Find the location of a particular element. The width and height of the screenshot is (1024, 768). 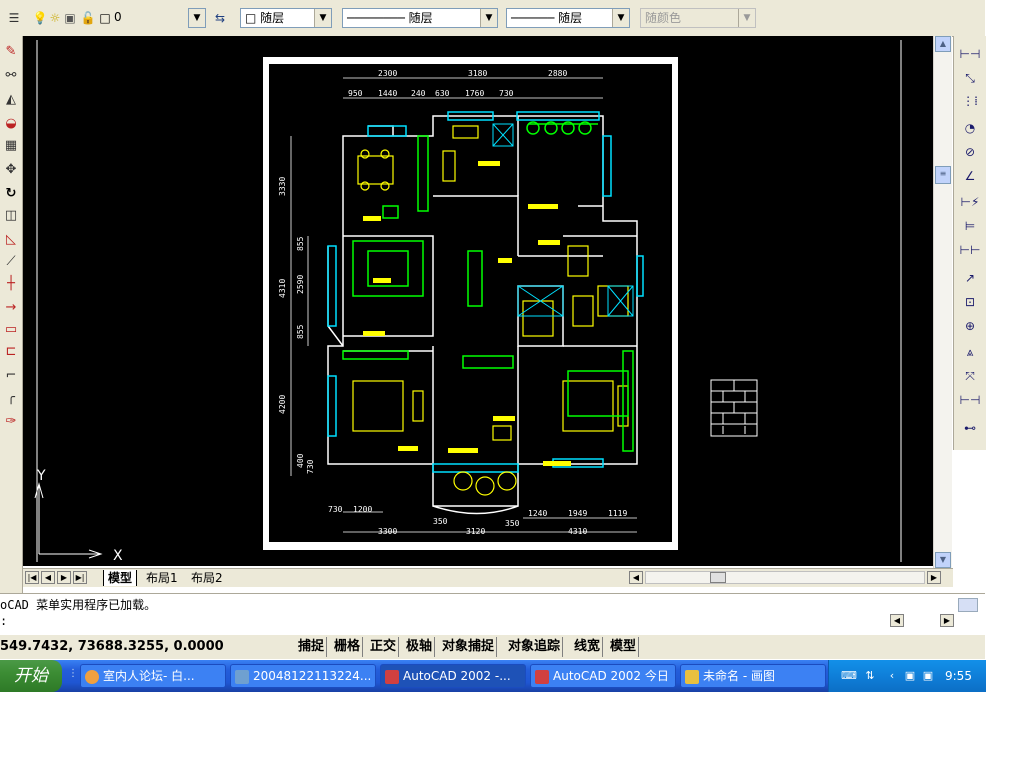

connection-icon: ▣ is located at coordinates (928, 676).